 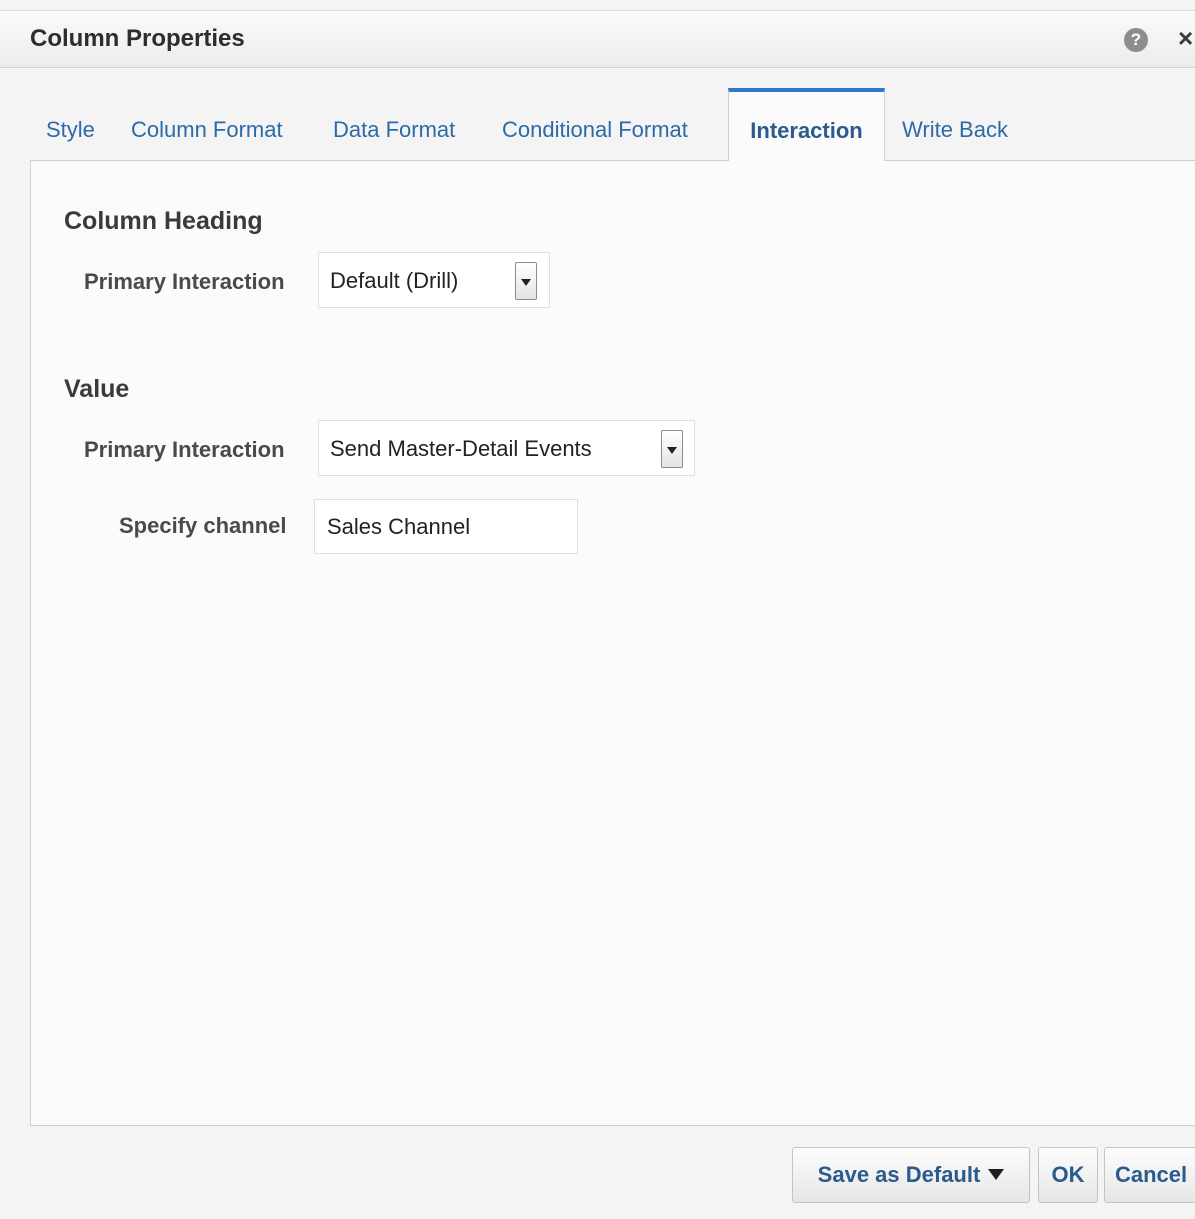 I want to click on ok-button: OK, so click(x=1068, y=1175).